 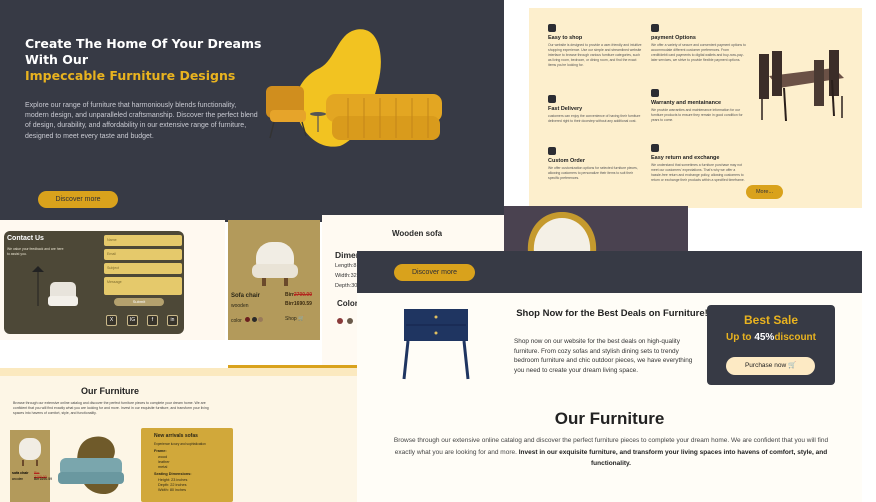 I want to click on feature-title: Easy to shop, so click(x=565, y=38).